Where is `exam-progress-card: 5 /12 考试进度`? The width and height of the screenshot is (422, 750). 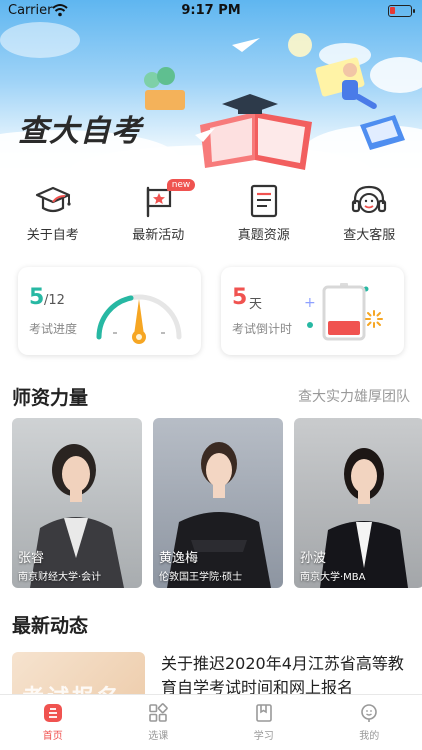
exam-progress-card: 5 /12 考试进度 is located at coordinates (109, 311).